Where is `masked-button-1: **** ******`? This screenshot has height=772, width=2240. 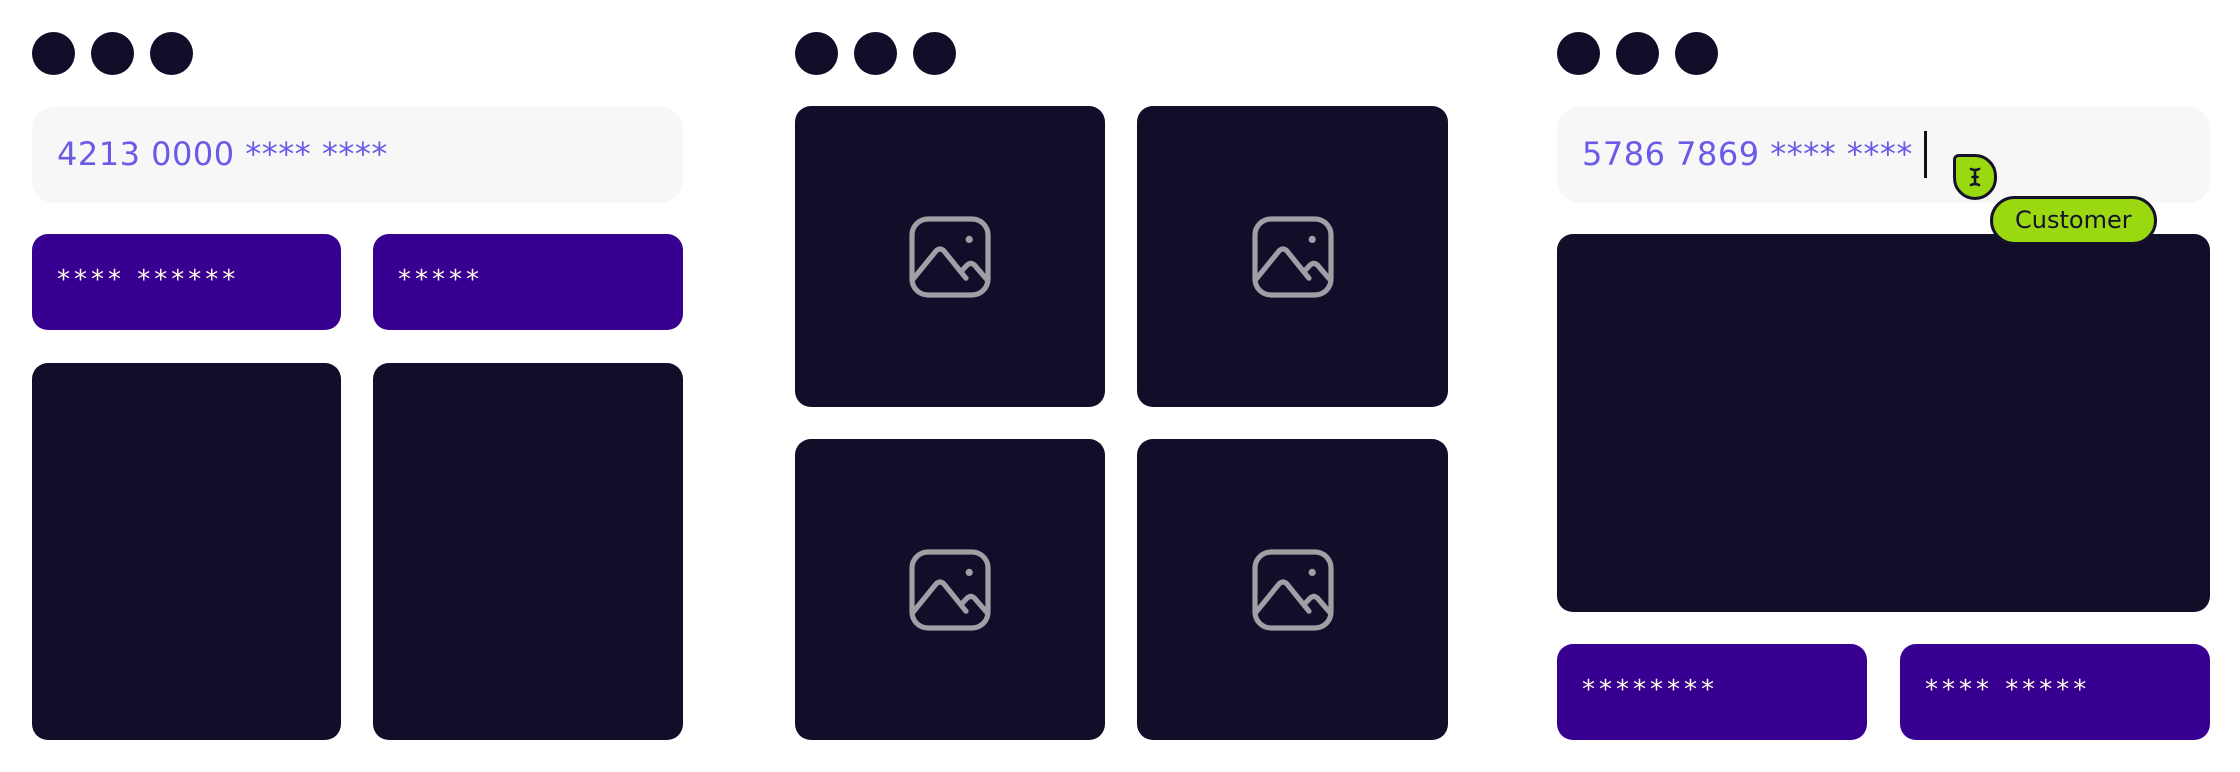 masked-button-1: **** ****** is located at coordinates (186, 282).